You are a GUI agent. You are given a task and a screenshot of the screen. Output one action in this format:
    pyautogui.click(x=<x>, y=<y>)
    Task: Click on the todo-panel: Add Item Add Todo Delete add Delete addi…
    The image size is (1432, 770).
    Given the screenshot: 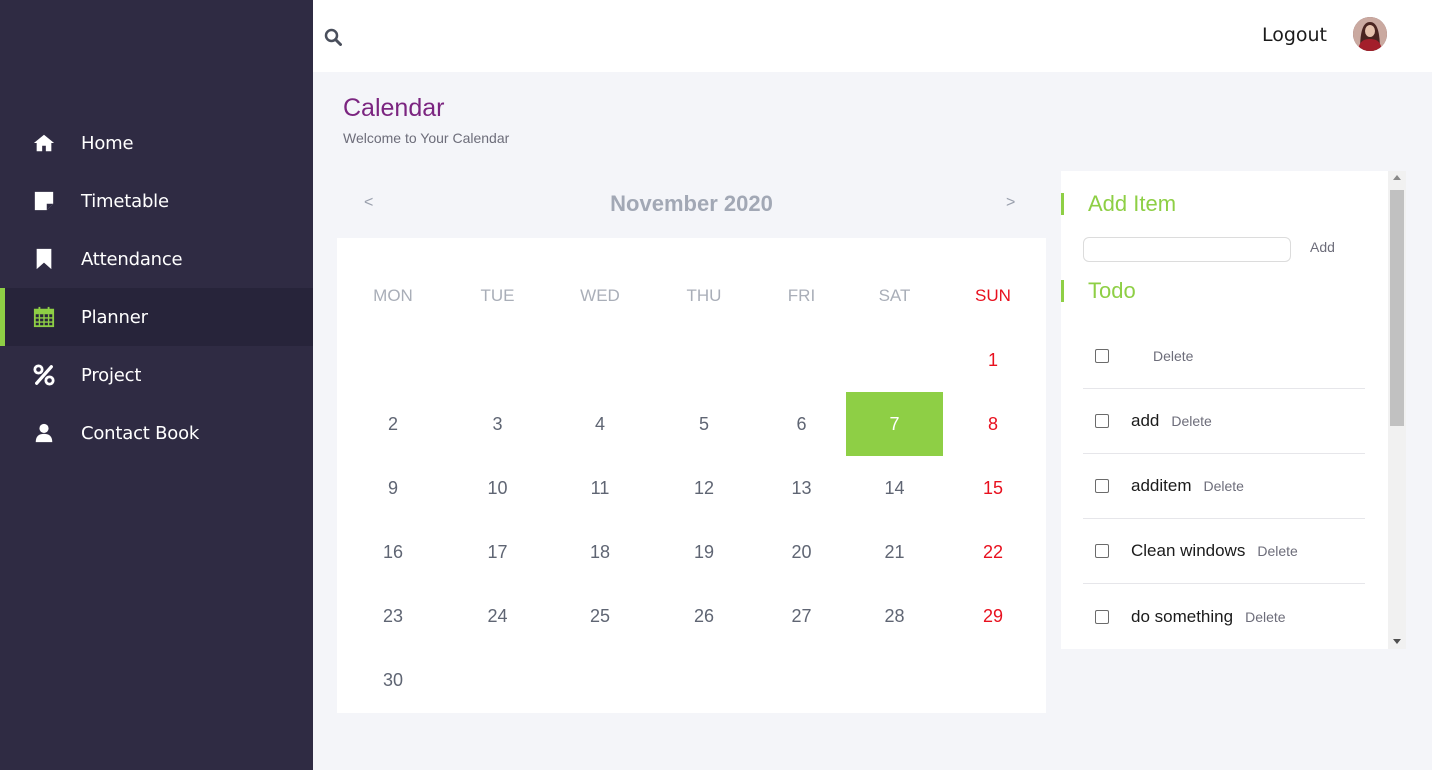 What is the action you would take?
    pyautogui.click(x=1224, y=410)
    